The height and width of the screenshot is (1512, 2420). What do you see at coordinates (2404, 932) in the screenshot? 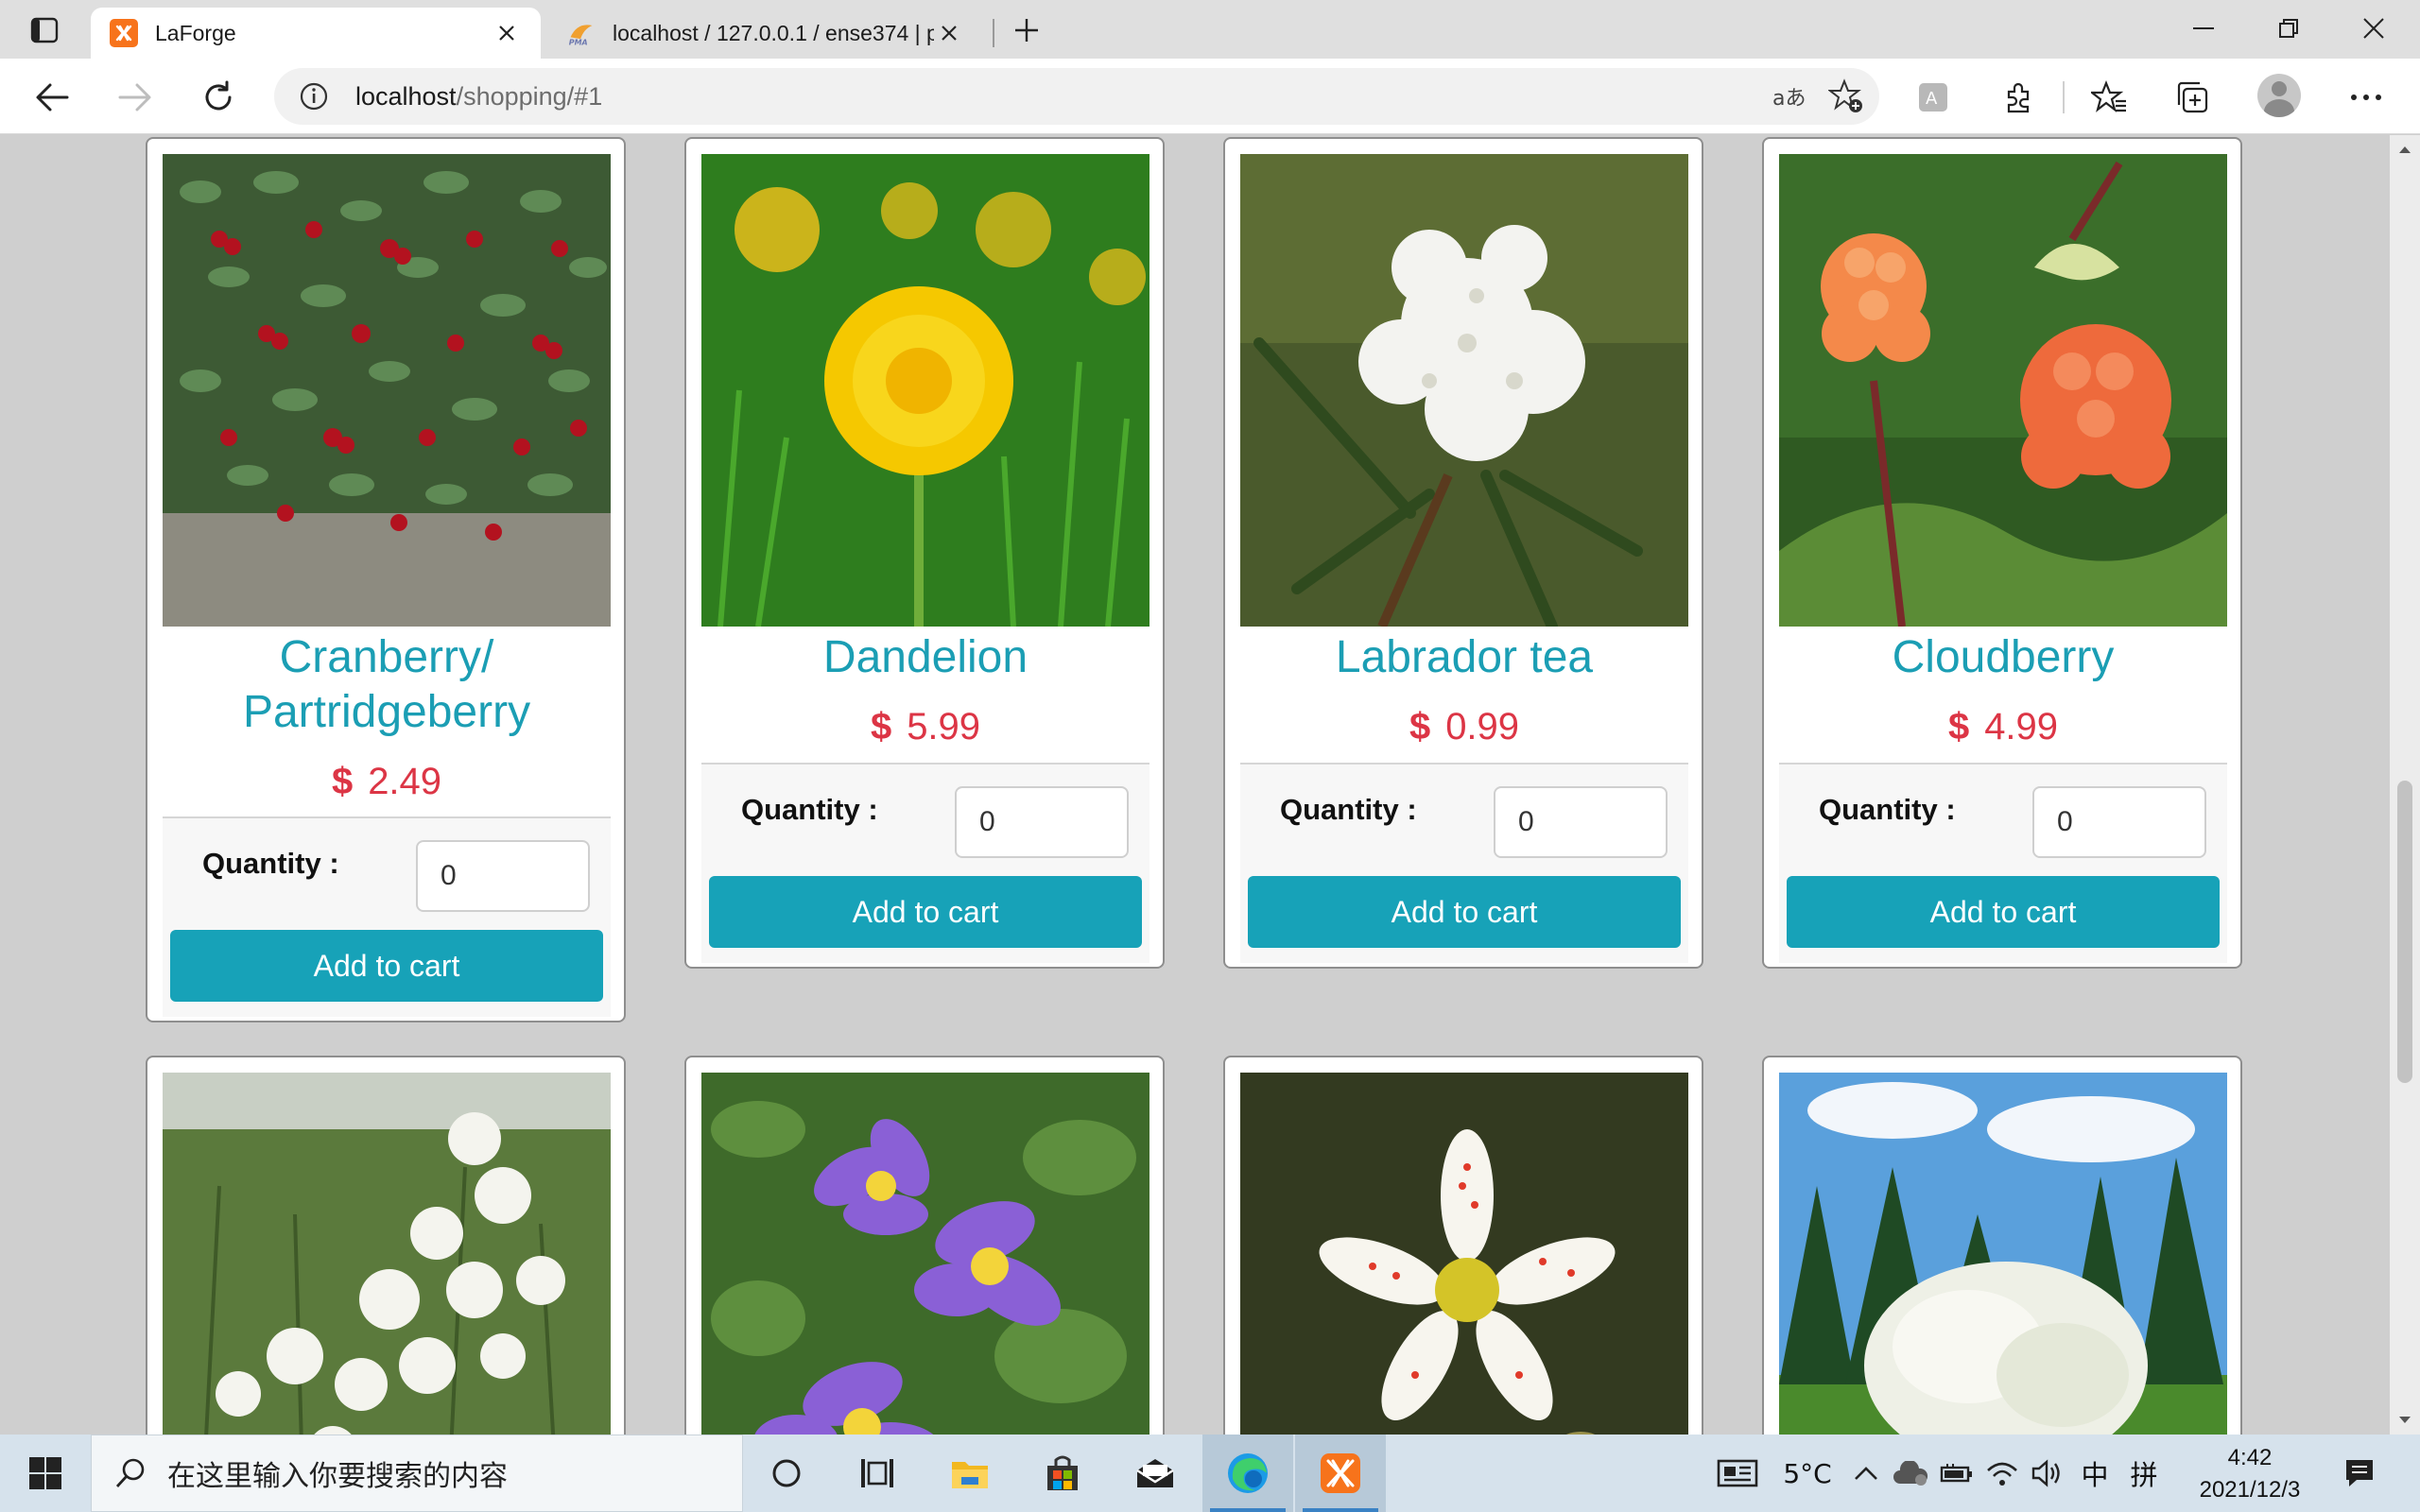
I see `scrollbar-thumb` at bounding box center [2404, 932].